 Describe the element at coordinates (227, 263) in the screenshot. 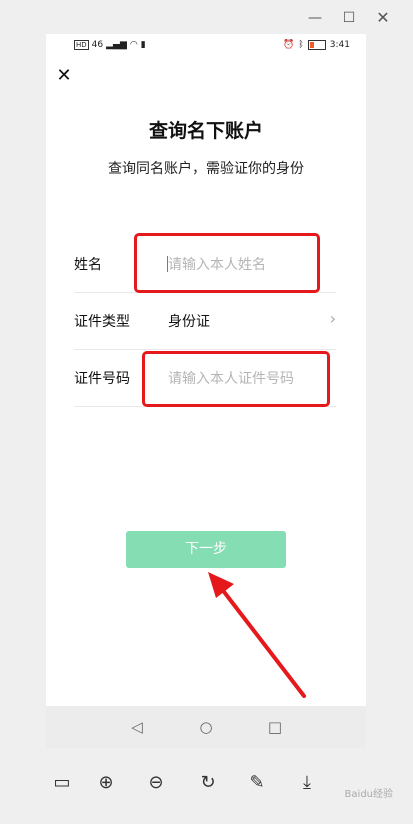

I see `annotation-box-name` at that location.